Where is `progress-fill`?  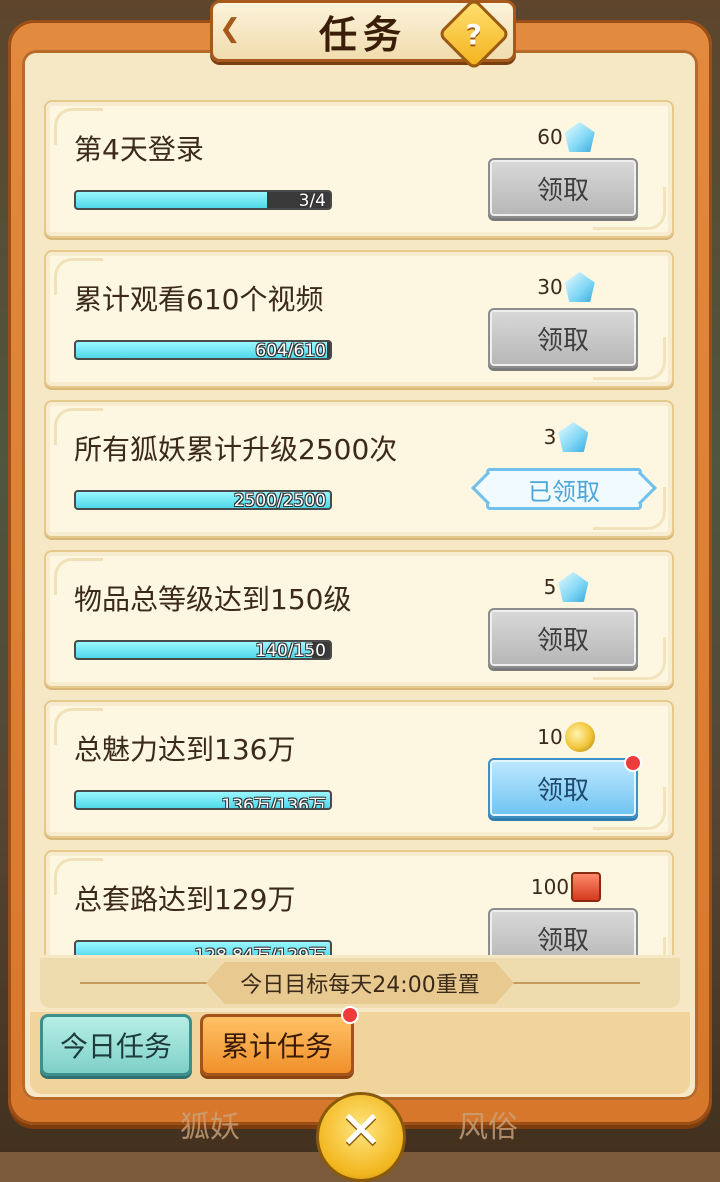
progress-fill is located at coordinates (171, 200).